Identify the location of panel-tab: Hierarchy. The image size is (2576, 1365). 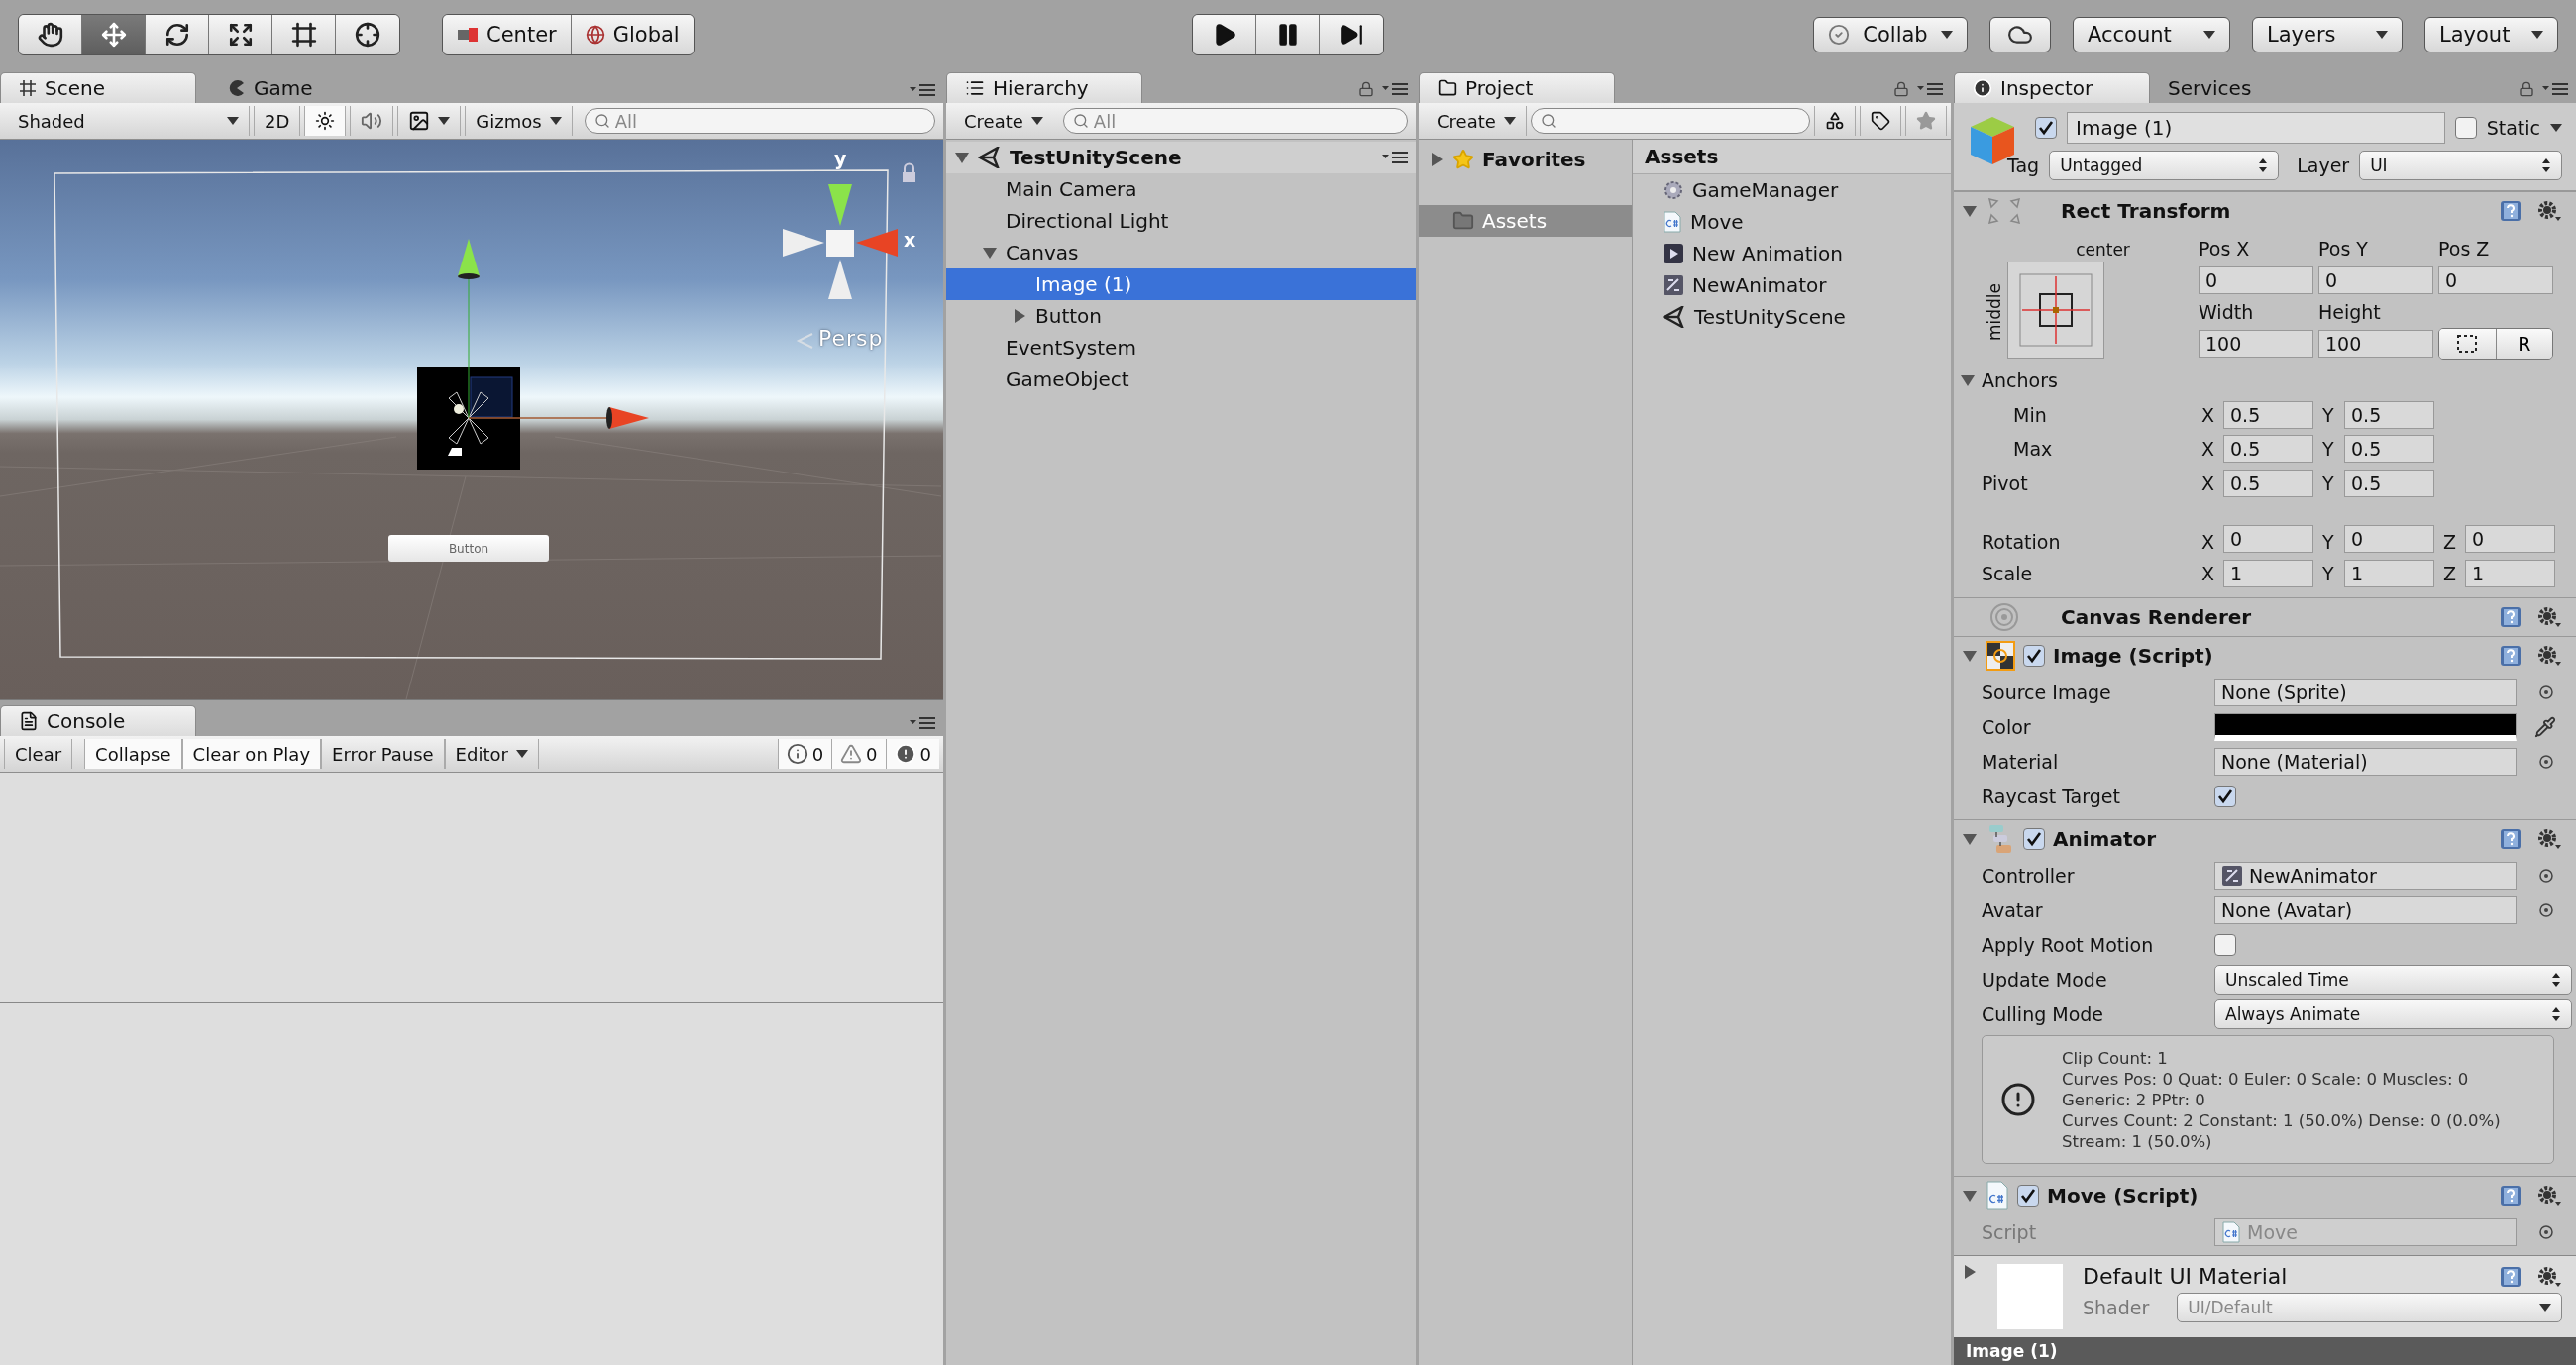
(1044, 87).